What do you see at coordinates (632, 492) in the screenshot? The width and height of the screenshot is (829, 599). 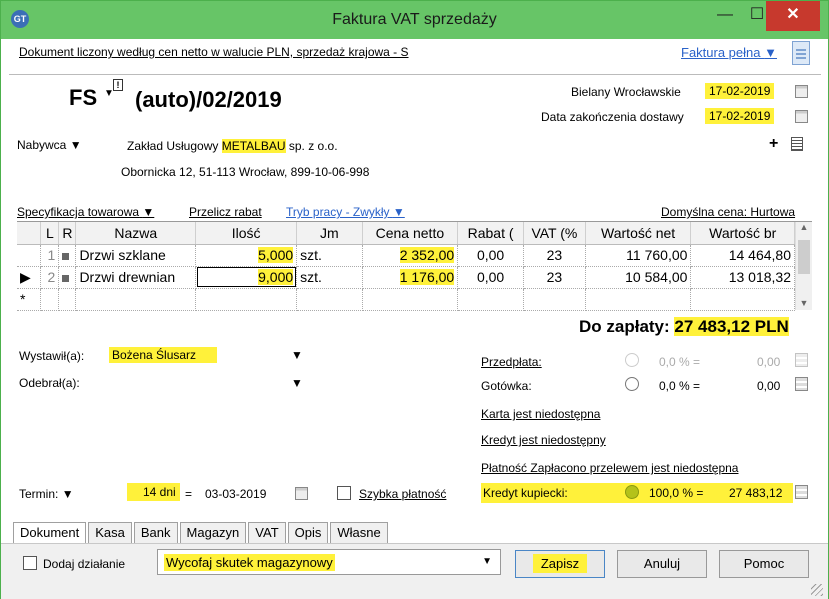 I see `merchant-credit-radio` at bounding box center [632, 492].